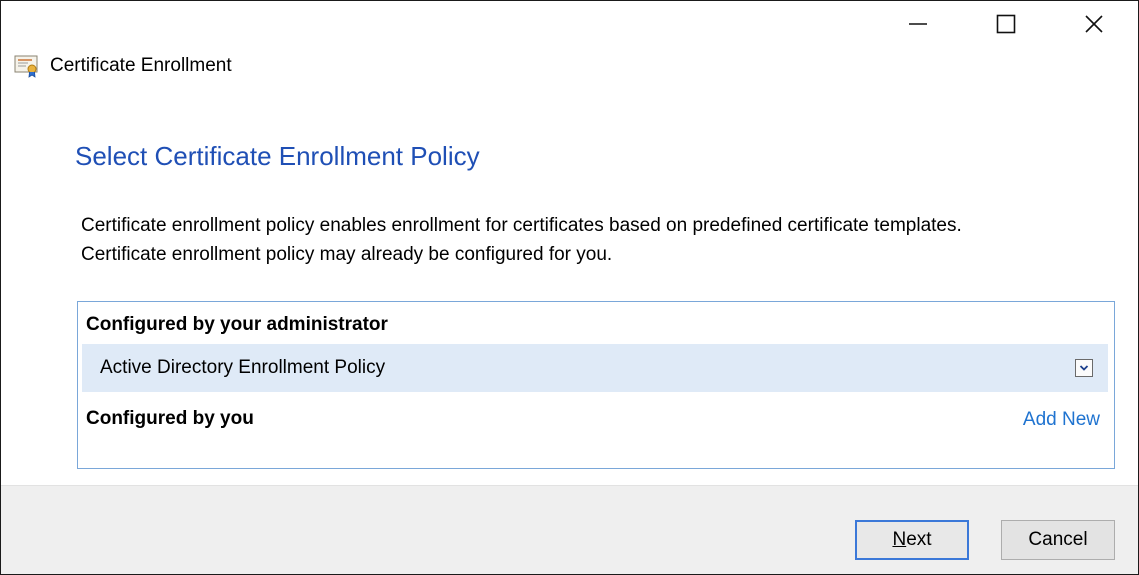 The image size is (1139, 575). I want to click on chevron-down-icon, so click(1084, 368).